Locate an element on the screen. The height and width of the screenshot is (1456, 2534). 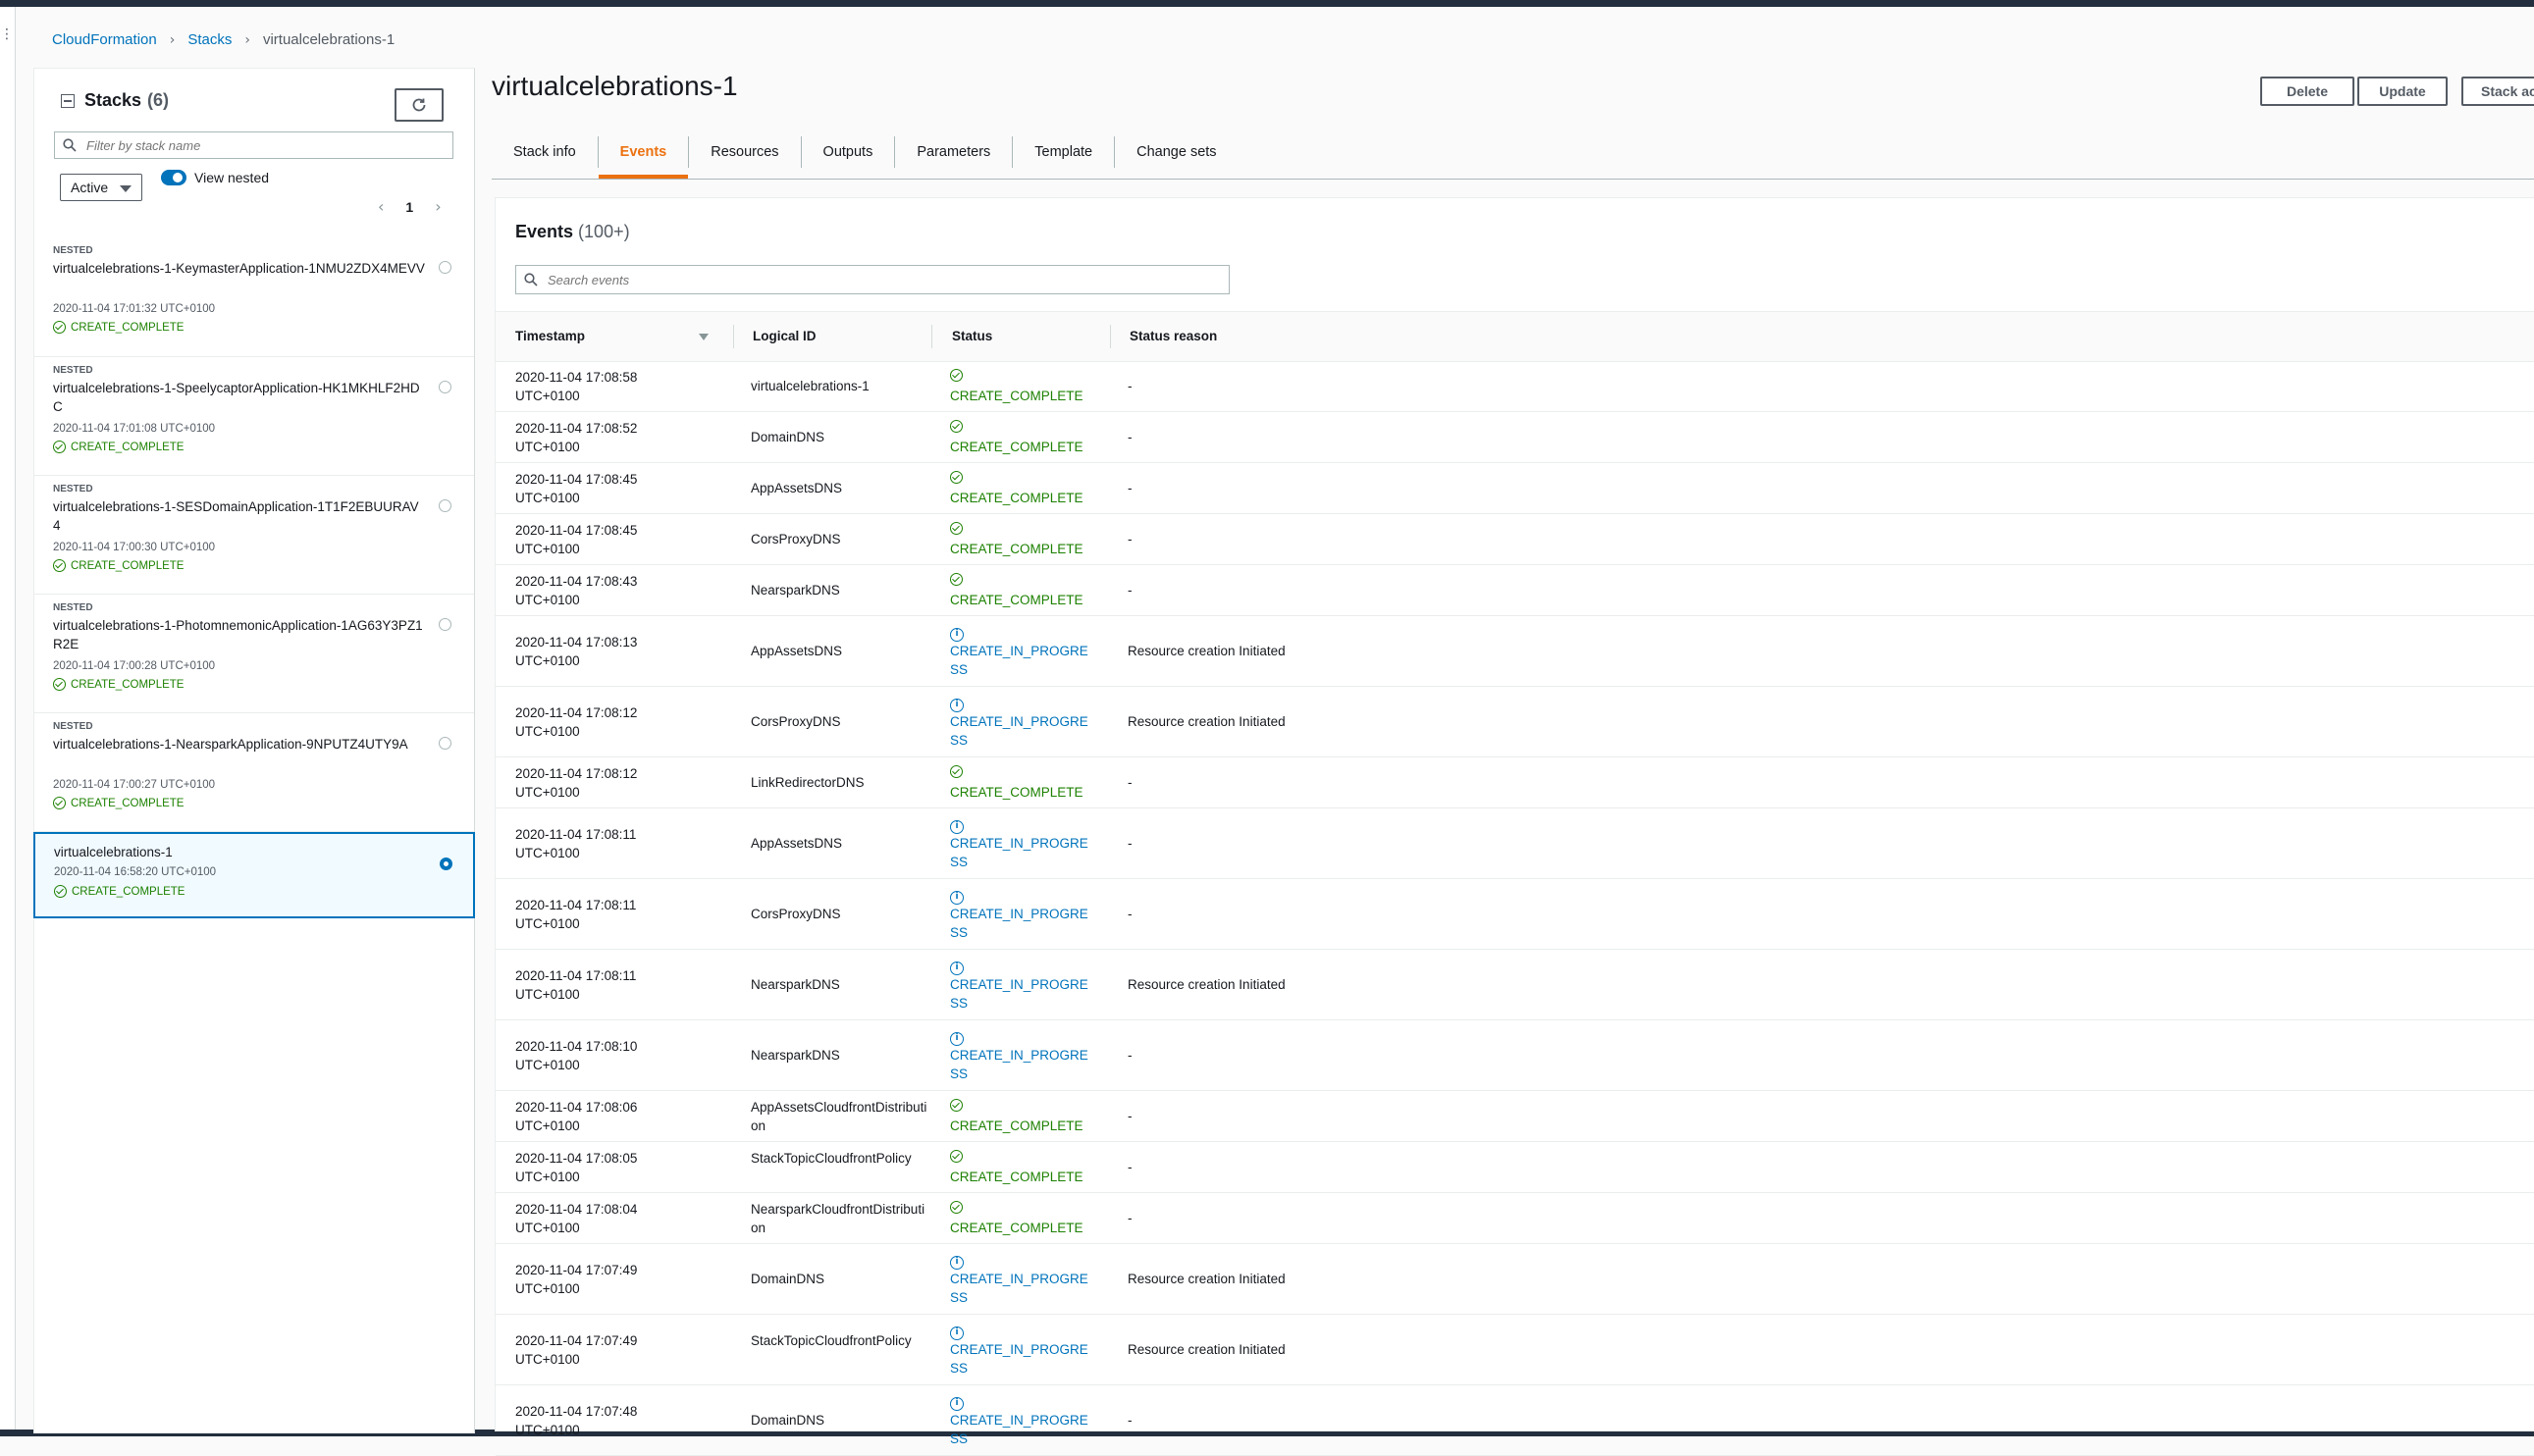
current-page-number: 1 is located at coordinates (409, 207).